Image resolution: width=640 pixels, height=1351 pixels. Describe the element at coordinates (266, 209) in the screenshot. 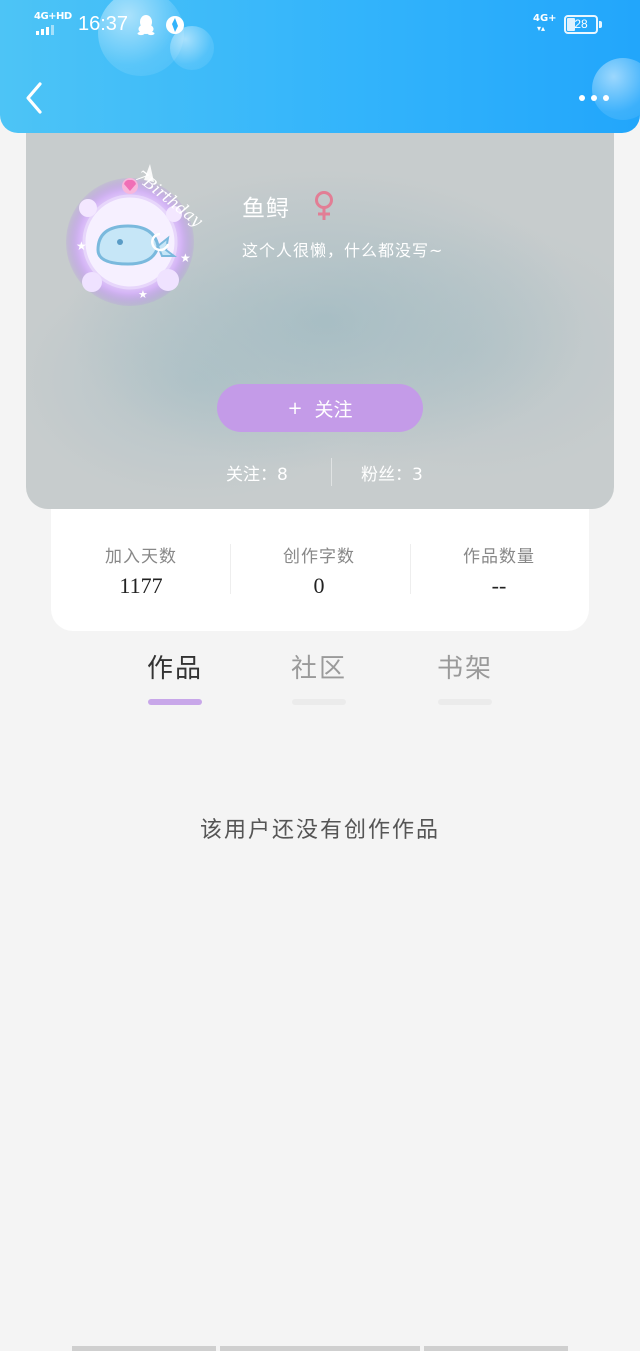

I see `username: 鱼鲟` at that location.